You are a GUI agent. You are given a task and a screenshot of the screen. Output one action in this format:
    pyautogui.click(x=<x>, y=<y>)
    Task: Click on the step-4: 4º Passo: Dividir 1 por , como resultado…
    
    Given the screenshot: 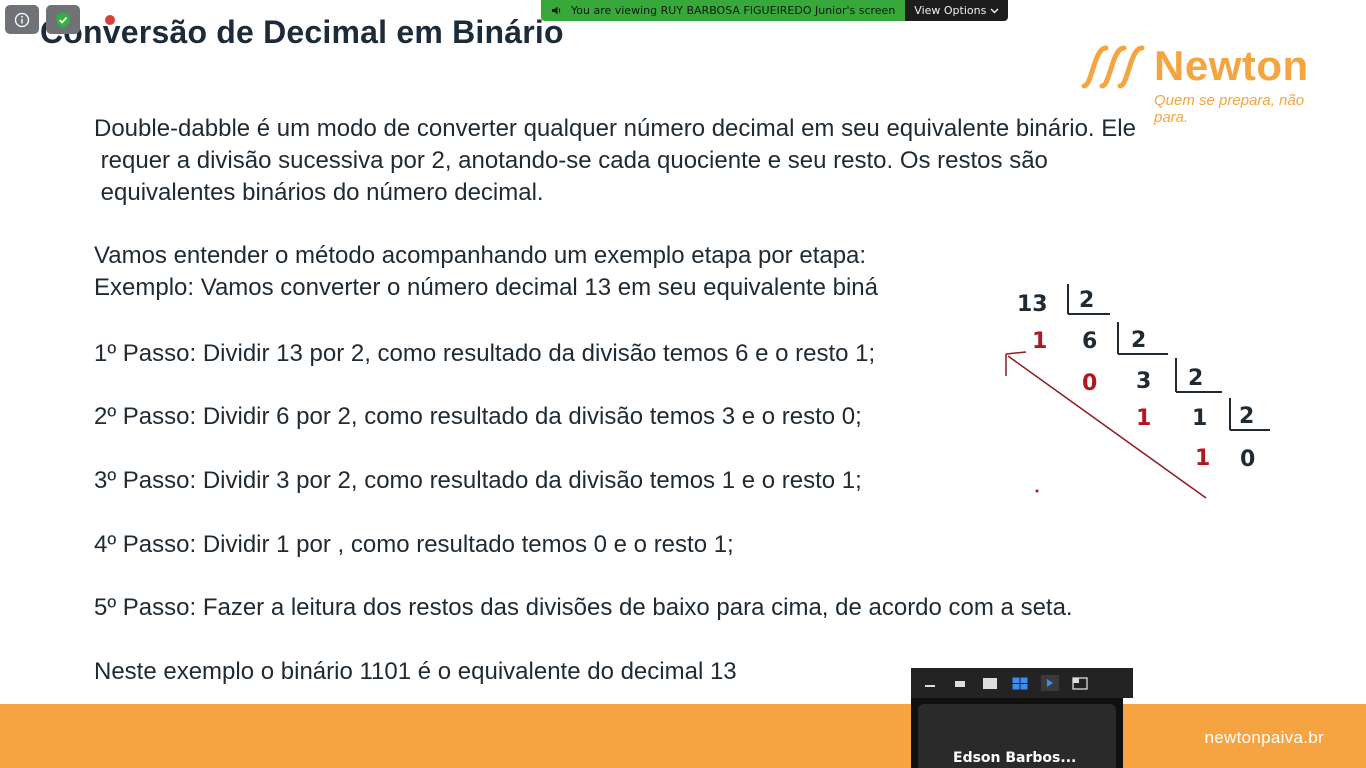 What is the action you would take?
    pyautogui.click(x=414, y=544)
    